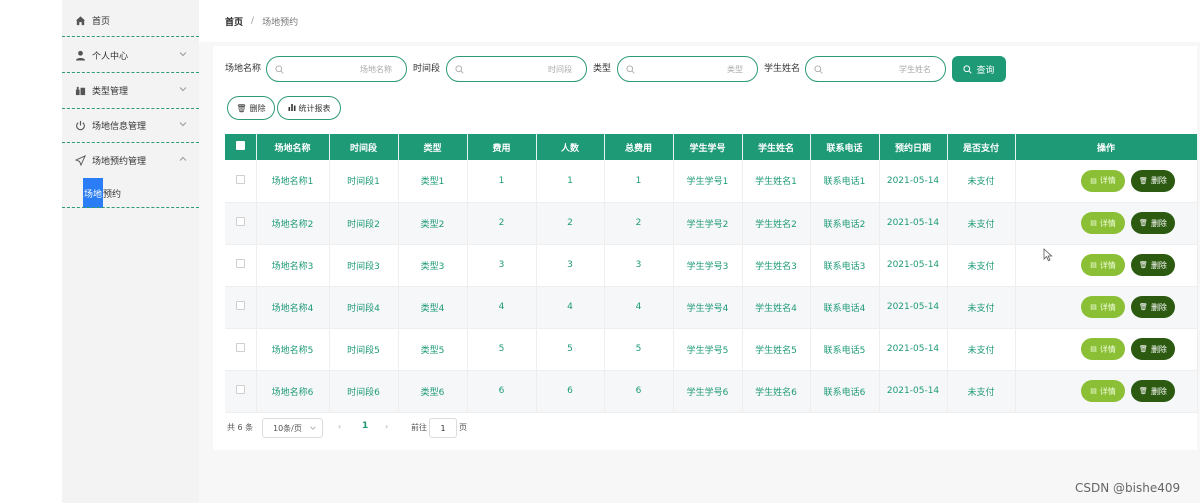  Describe the element at coordinates (639, 307) in the screenshot. I see `table-cell: 4` at that location.